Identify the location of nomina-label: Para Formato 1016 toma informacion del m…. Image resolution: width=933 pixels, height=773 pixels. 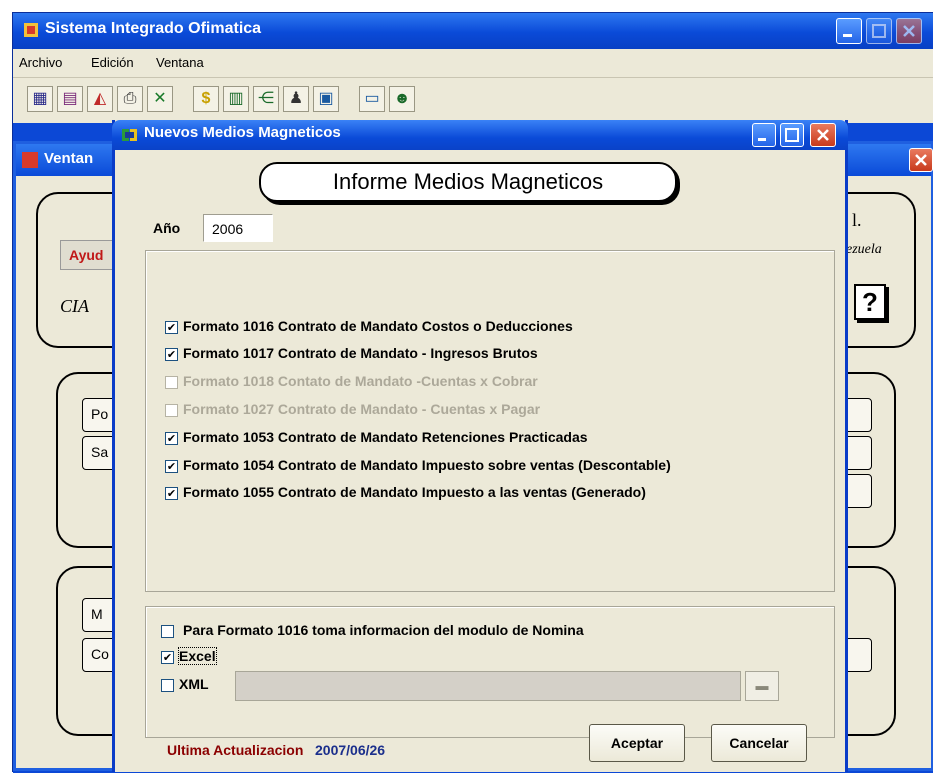
(383, 630).